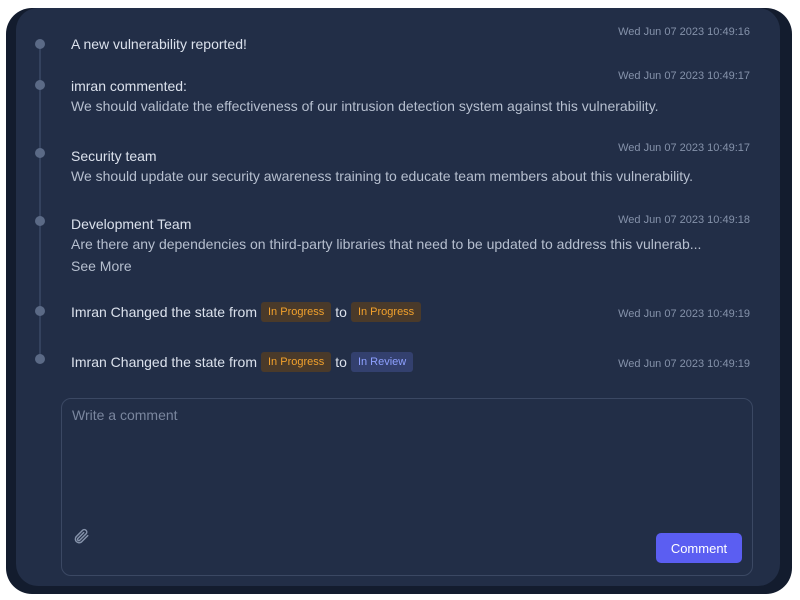 This screenshot has height=600, width=800. What do you see at coordinates (684, 32) in the screenshot?
I see `timestamp: Wed Jun 07 2023 10:49:16` at bounding box center [684, 32].